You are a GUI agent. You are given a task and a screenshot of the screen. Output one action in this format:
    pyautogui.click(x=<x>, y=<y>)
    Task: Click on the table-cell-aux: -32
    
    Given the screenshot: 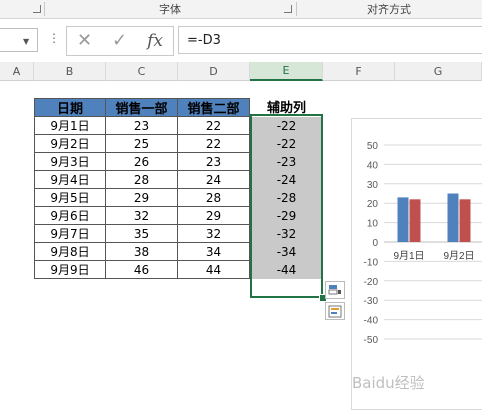 What is the action you would take?
    pyautogui.click(x=286, y=234)
    